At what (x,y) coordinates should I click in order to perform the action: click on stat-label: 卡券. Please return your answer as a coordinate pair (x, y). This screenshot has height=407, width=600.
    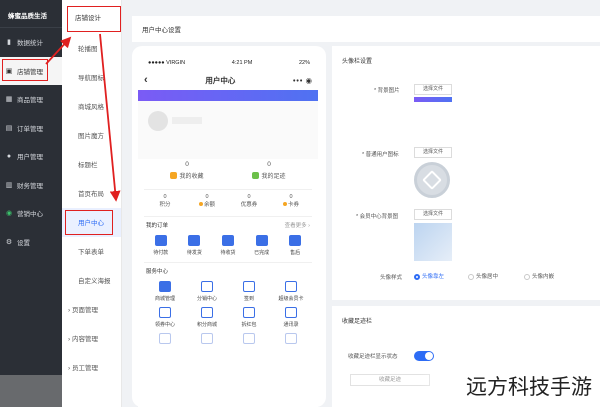
    Looking at the image, I should click on (293, 205).